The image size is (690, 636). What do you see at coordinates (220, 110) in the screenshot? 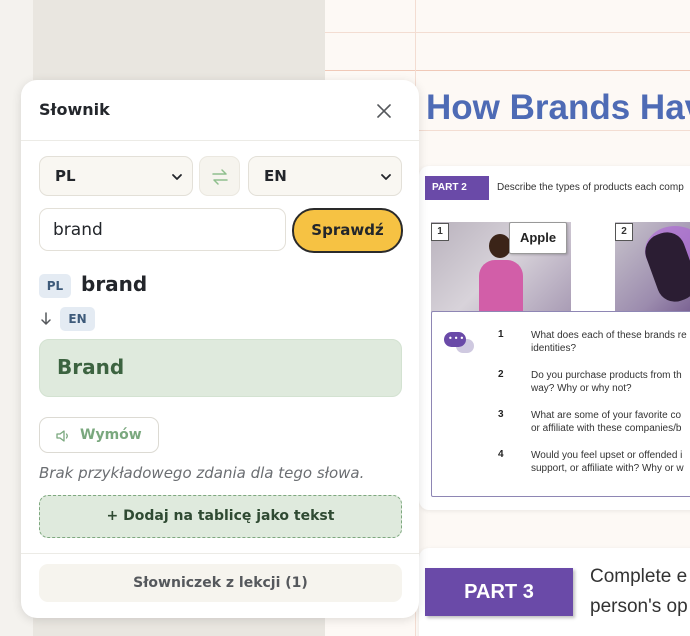
I see `panel-header: Słownik` at bounding box center [220, 110].